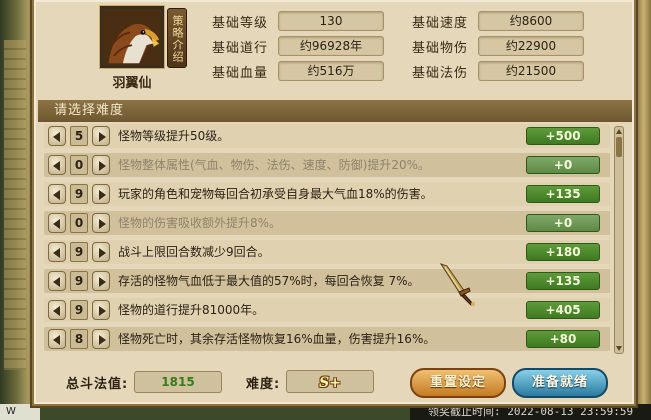 The height and width of the screenshot is (420, 651). What do you see at coordinates (177, 38) in the screenshot?
I see `strategy-intro-button: 策略介绍` at bounding box center [177, 38].